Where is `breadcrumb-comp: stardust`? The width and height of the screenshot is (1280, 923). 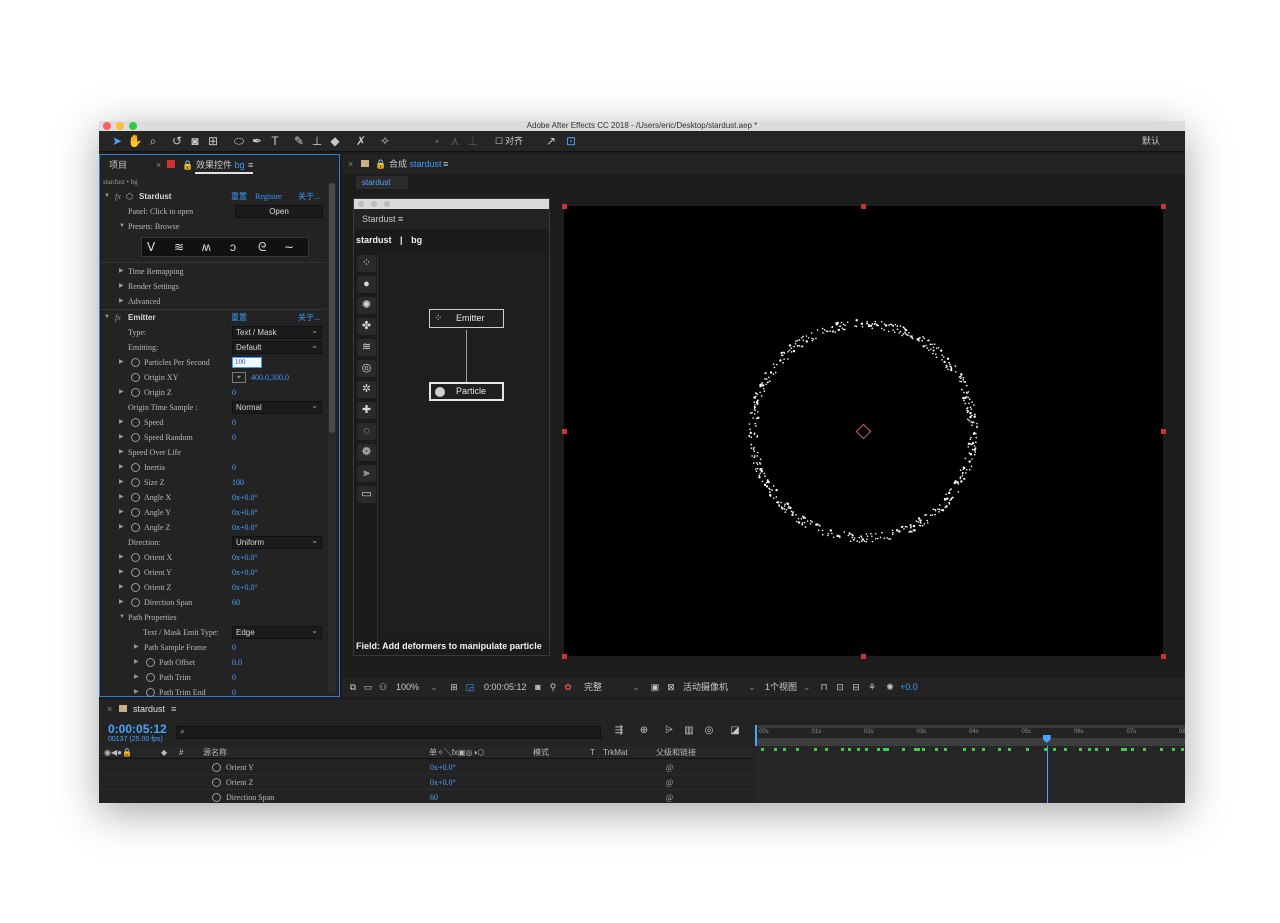 breadcrumb-comp: stardust is located at coordinates (374, 240).